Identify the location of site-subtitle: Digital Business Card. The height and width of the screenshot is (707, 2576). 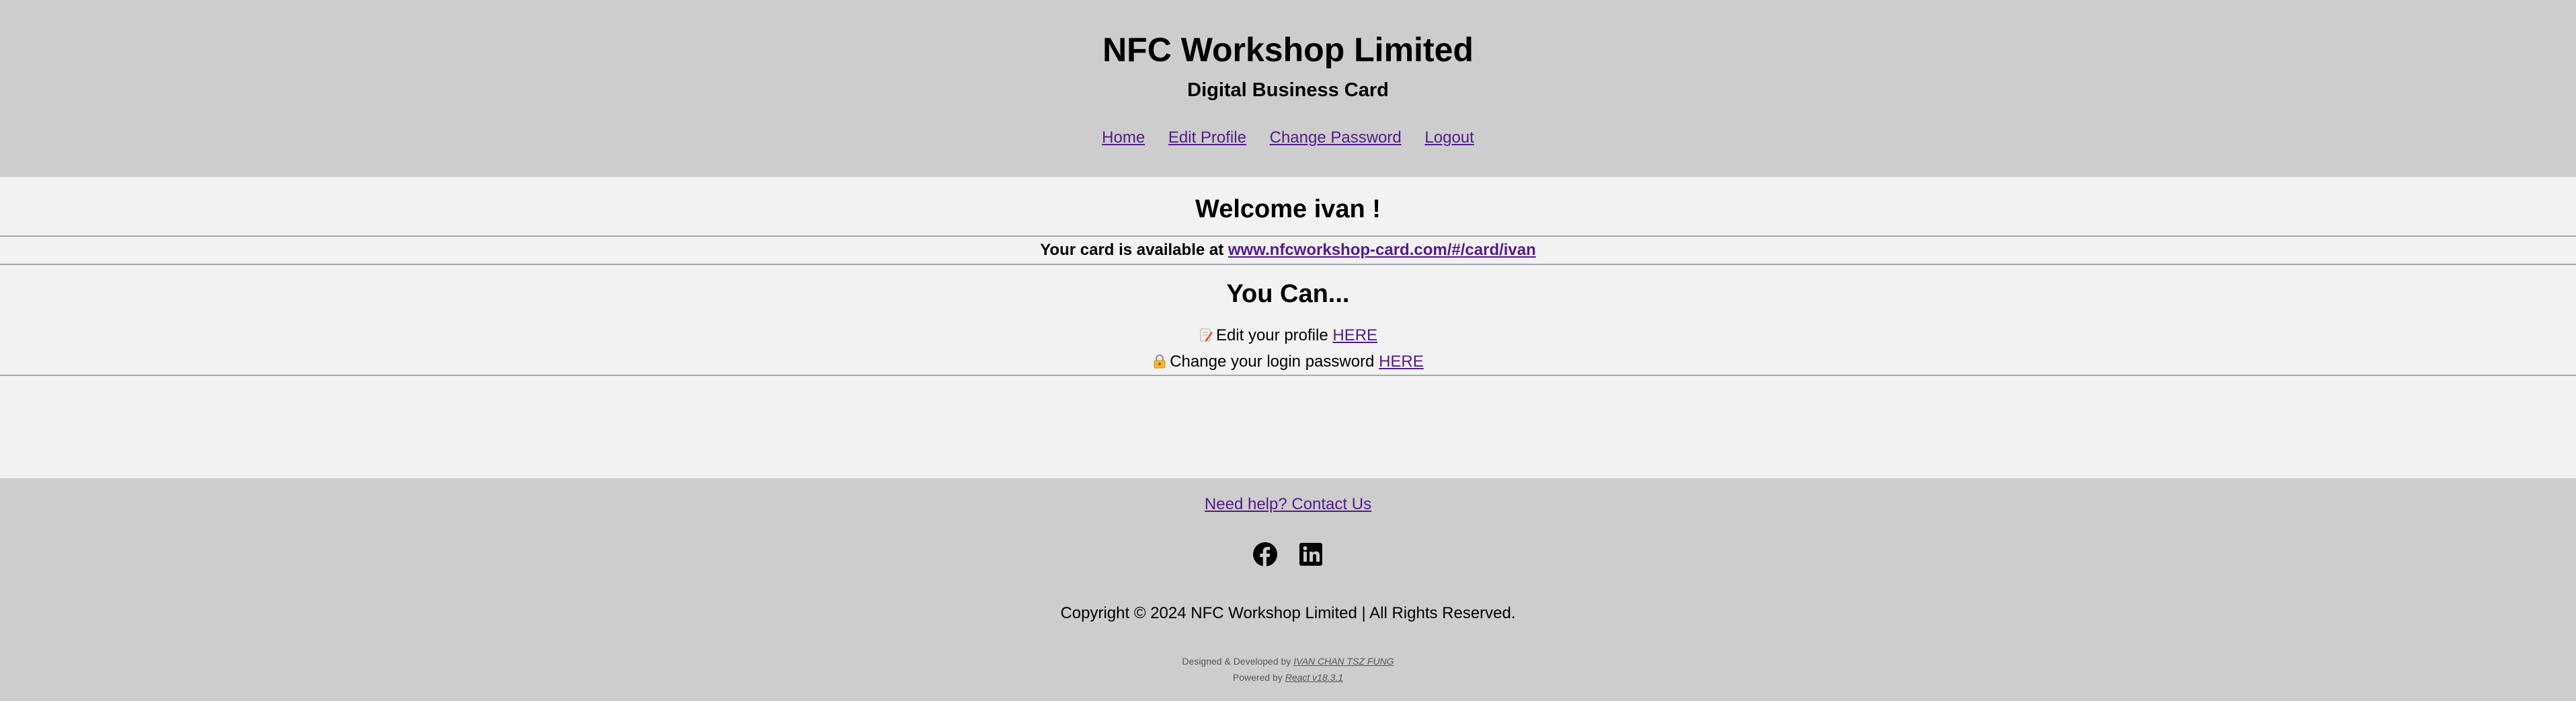
(1288, 90).